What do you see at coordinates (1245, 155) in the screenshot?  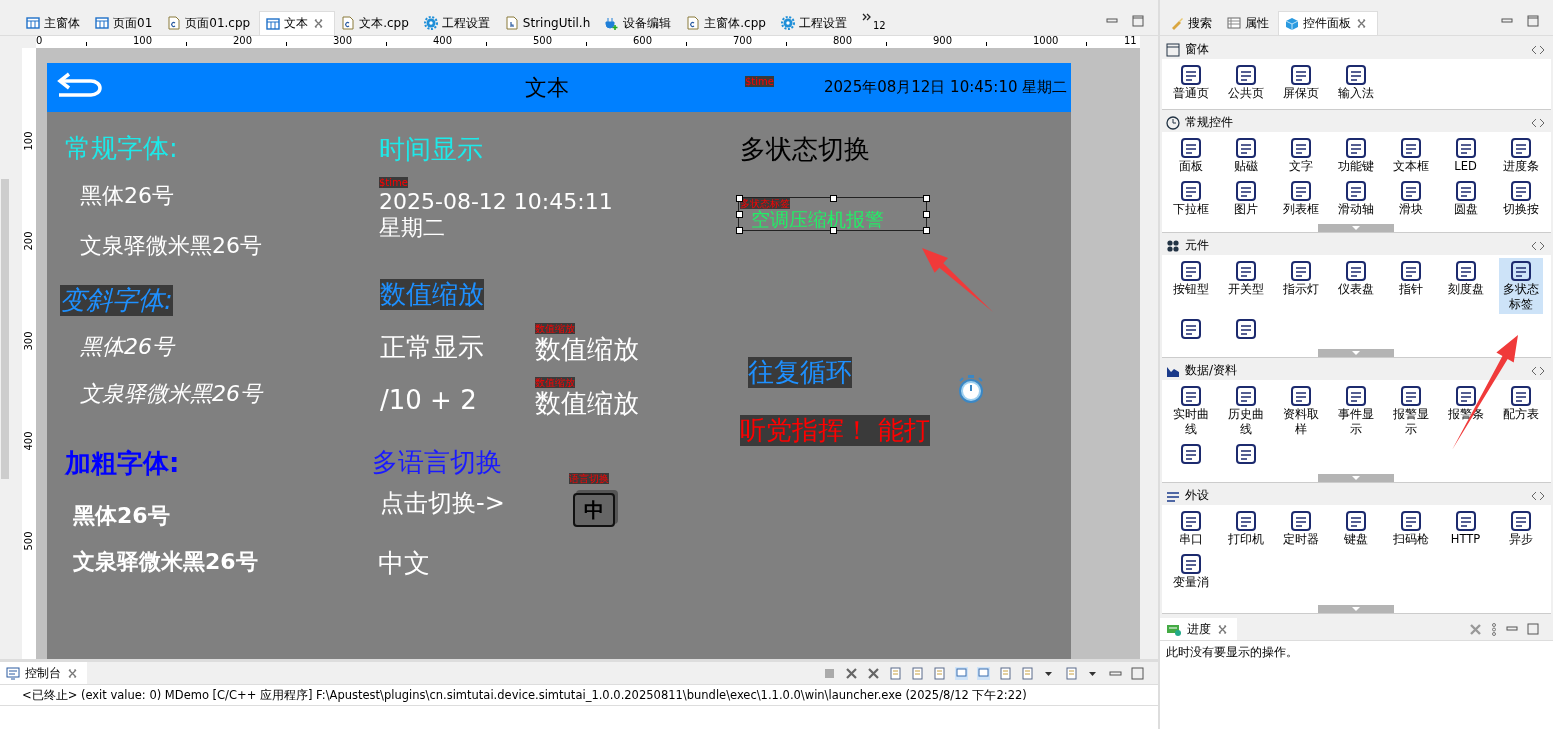 I see `palette-item: 贴磁` at bounding box center [1245, 155].